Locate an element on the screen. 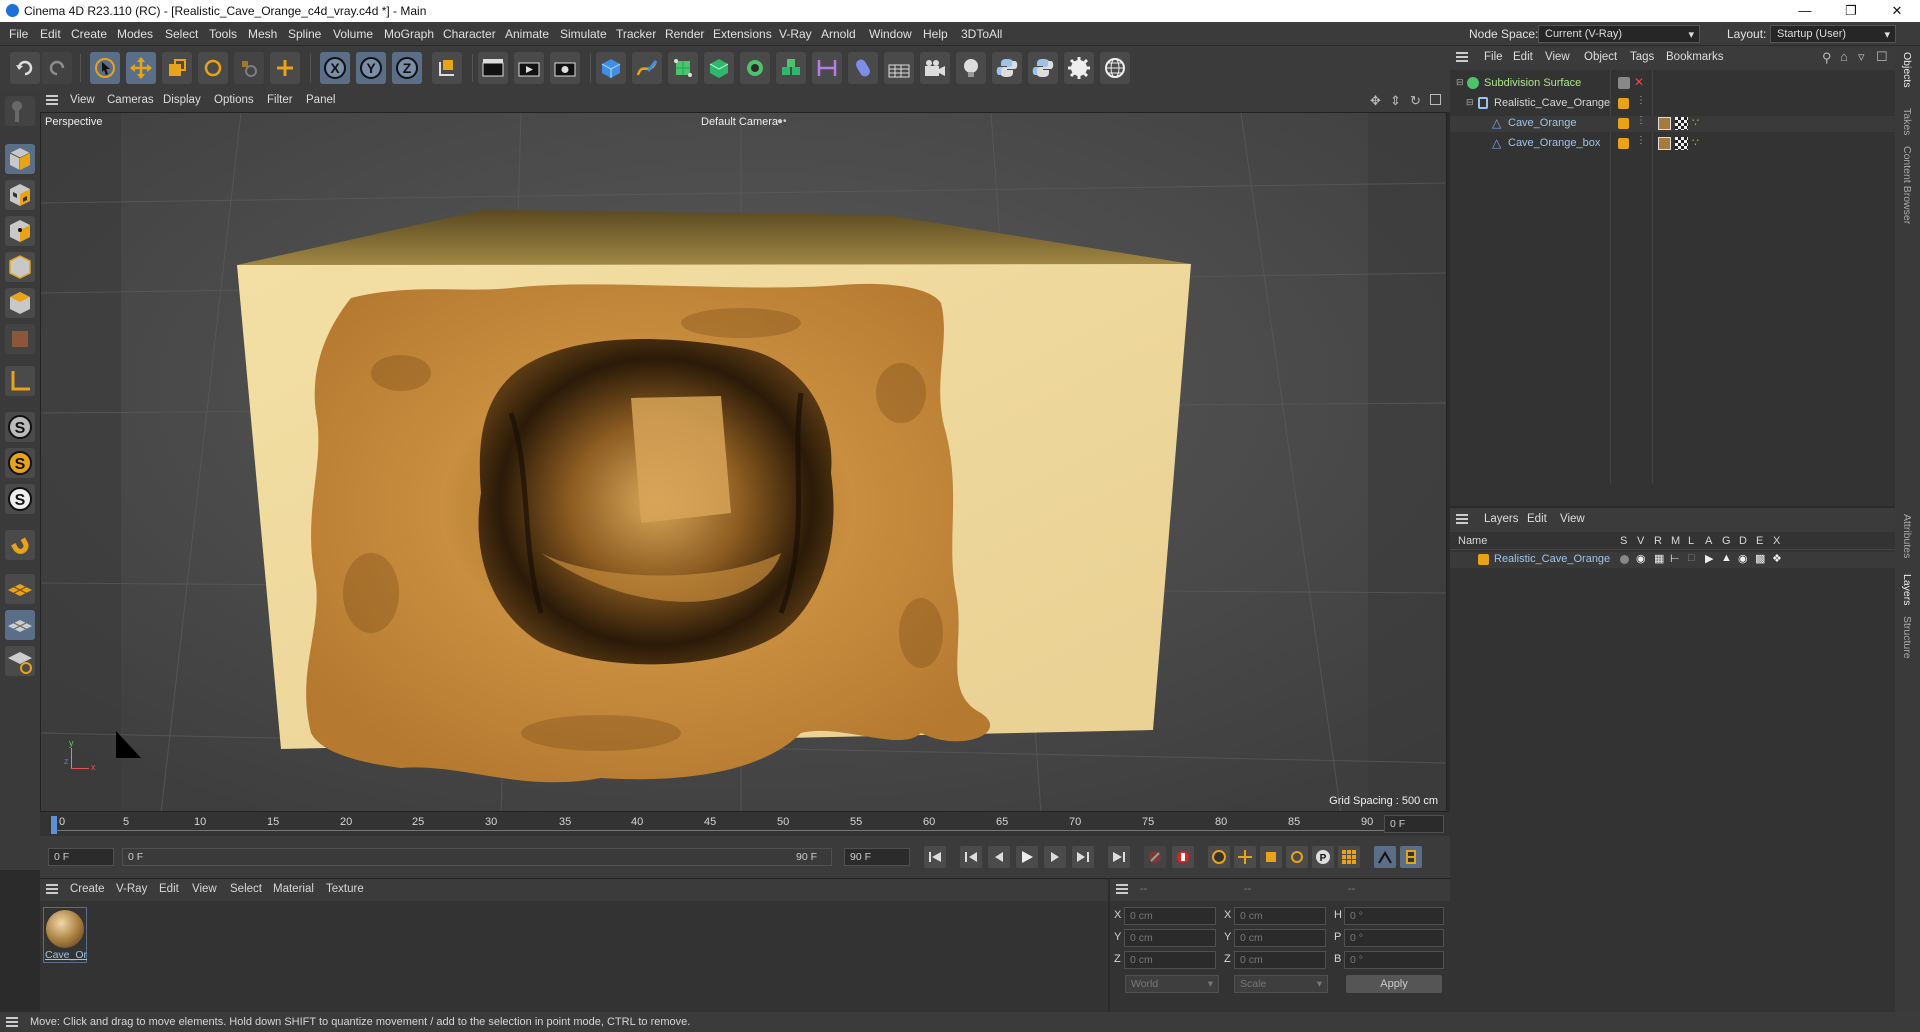  xref-icon: ❖ is located at coordinates (1777, 558).